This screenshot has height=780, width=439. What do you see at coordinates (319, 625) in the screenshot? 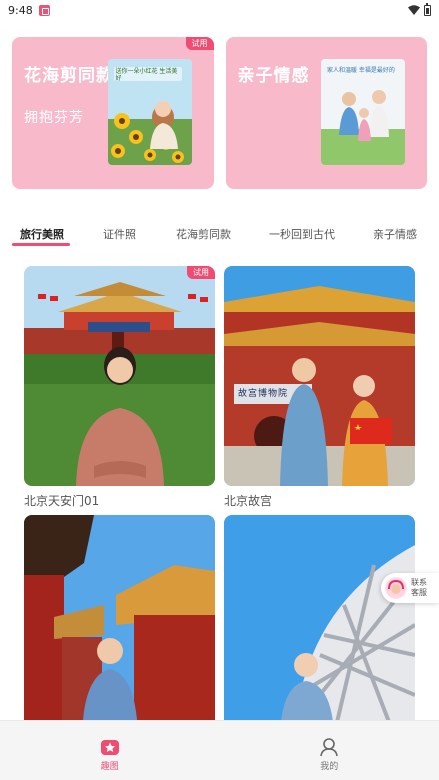
I see `template-card-birds-nest` at bounding box center [319, 625].